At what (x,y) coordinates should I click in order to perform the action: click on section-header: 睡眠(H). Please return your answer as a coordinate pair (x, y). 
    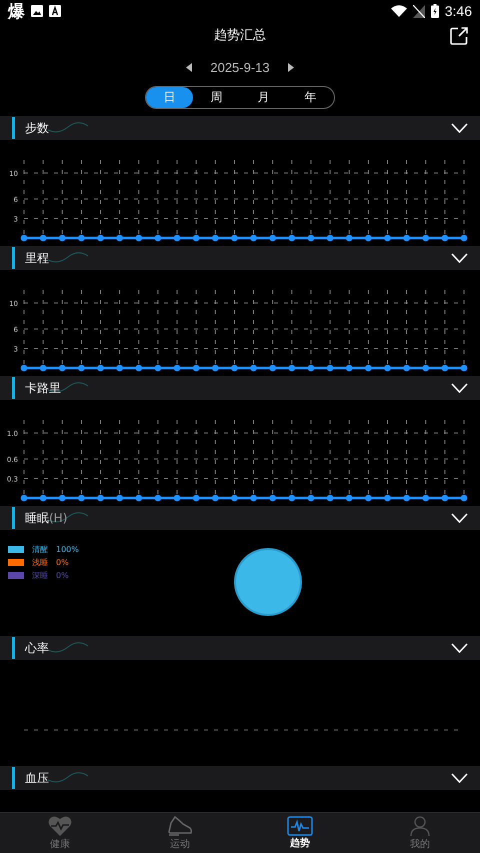
    Looking at the image, I should click on (240, 518).